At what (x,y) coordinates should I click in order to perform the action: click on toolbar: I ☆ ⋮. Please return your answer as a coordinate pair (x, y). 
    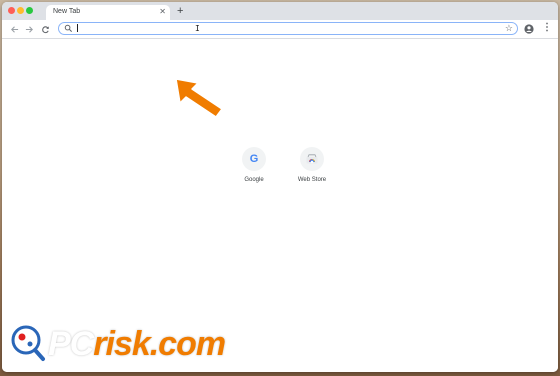
    Looking at the image, I should click on (280, 29).